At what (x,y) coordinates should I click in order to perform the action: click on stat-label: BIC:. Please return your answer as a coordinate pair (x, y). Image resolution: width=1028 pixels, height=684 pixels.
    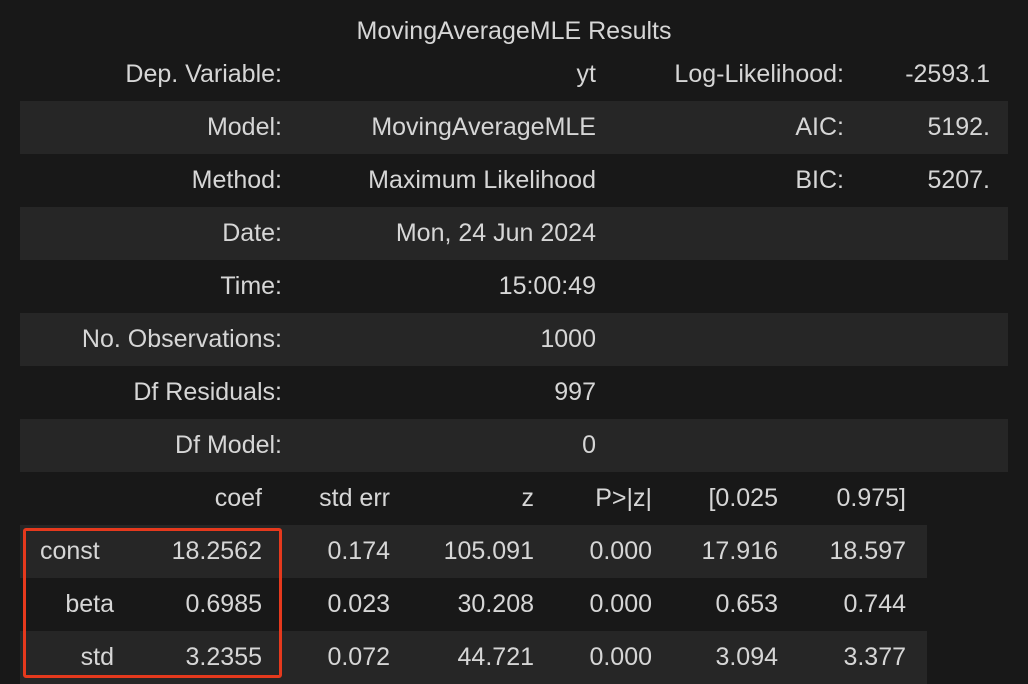
    Looking at the image, I should click on (819, 180).